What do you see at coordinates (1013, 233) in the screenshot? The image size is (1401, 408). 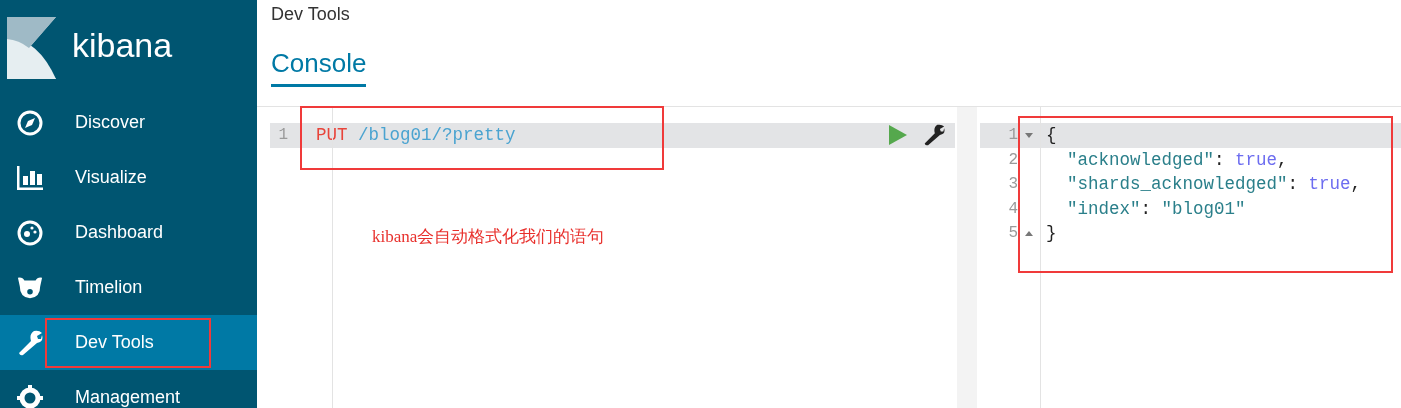 I see `line-number: 5` at bounding box center [1013, 233].